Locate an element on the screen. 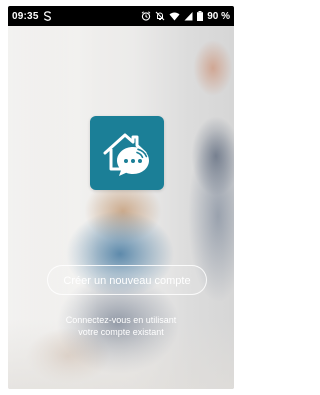  signal-icon is located at coordinates (188, 16).